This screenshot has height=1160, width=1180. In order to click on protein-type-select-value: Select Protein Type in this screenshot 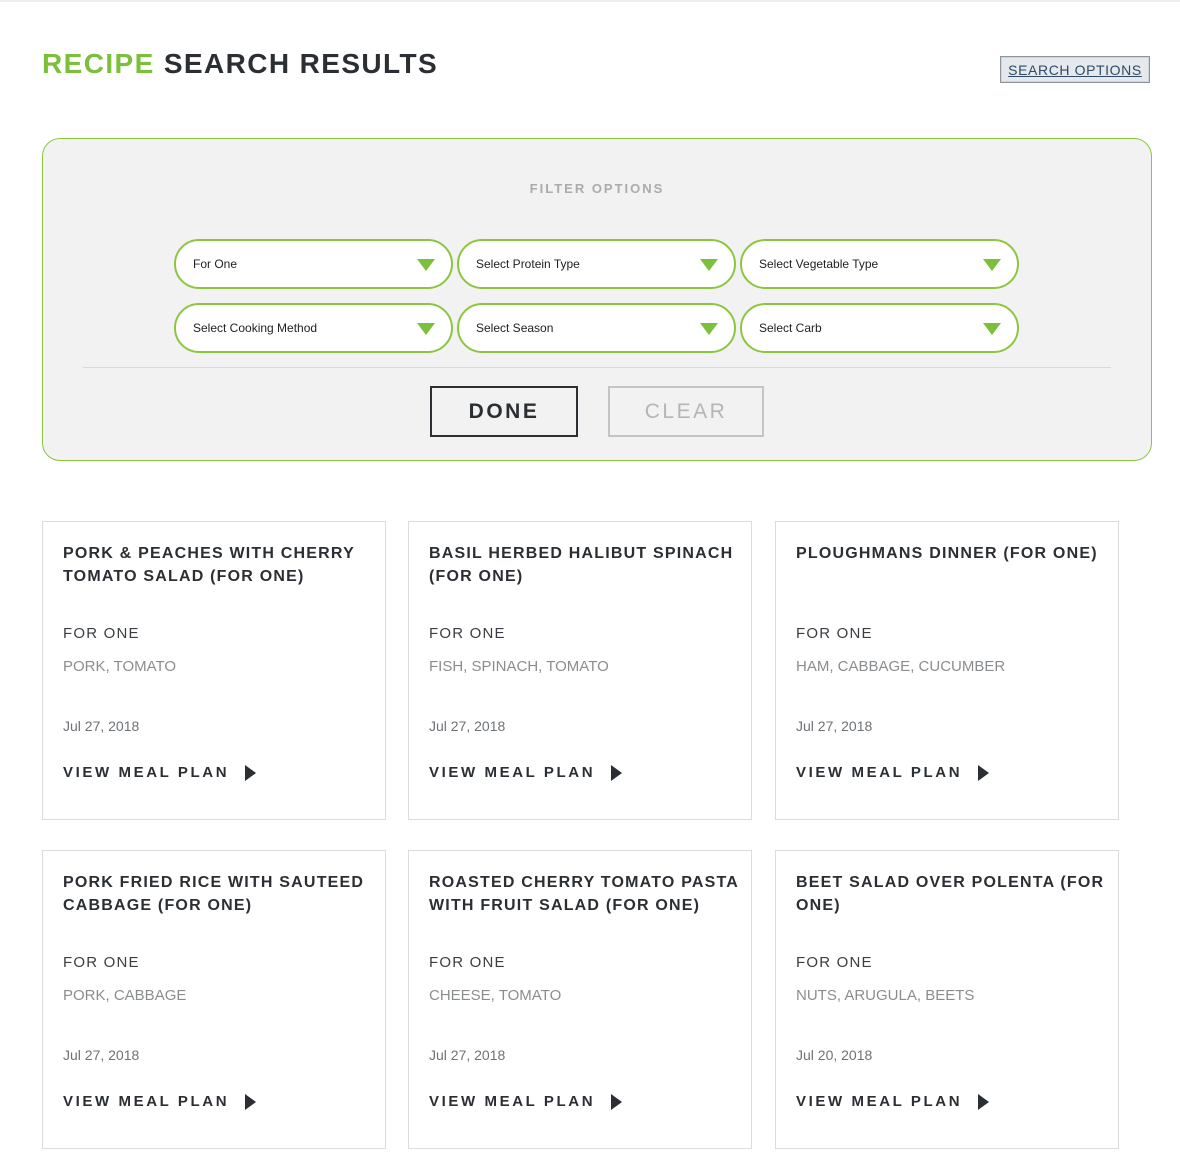, I will do `click(528, 264)`.